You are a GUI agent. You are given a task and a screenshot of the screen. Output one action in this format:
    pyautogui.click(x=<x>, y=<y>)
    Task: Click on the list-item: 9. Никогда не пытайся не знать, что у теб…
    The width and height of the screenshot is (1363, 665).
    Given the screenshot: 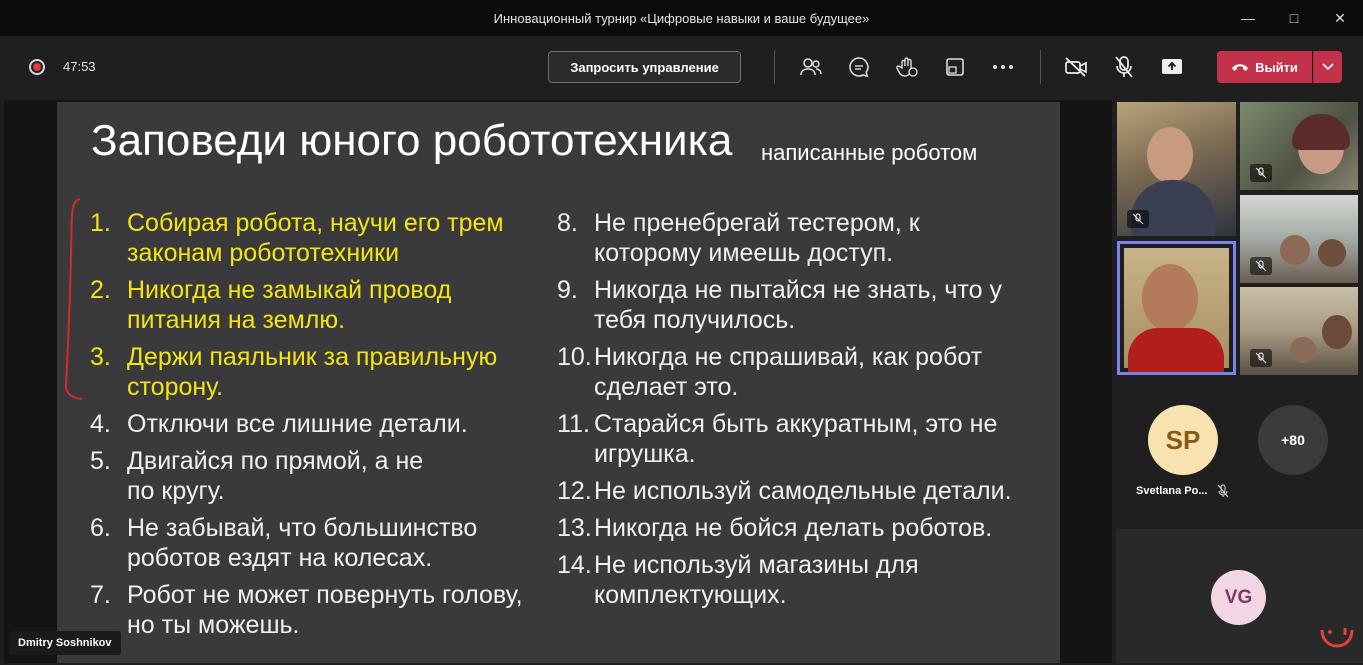 What is the action you would take?
    pyautogui.click(x=779, y=305)
    